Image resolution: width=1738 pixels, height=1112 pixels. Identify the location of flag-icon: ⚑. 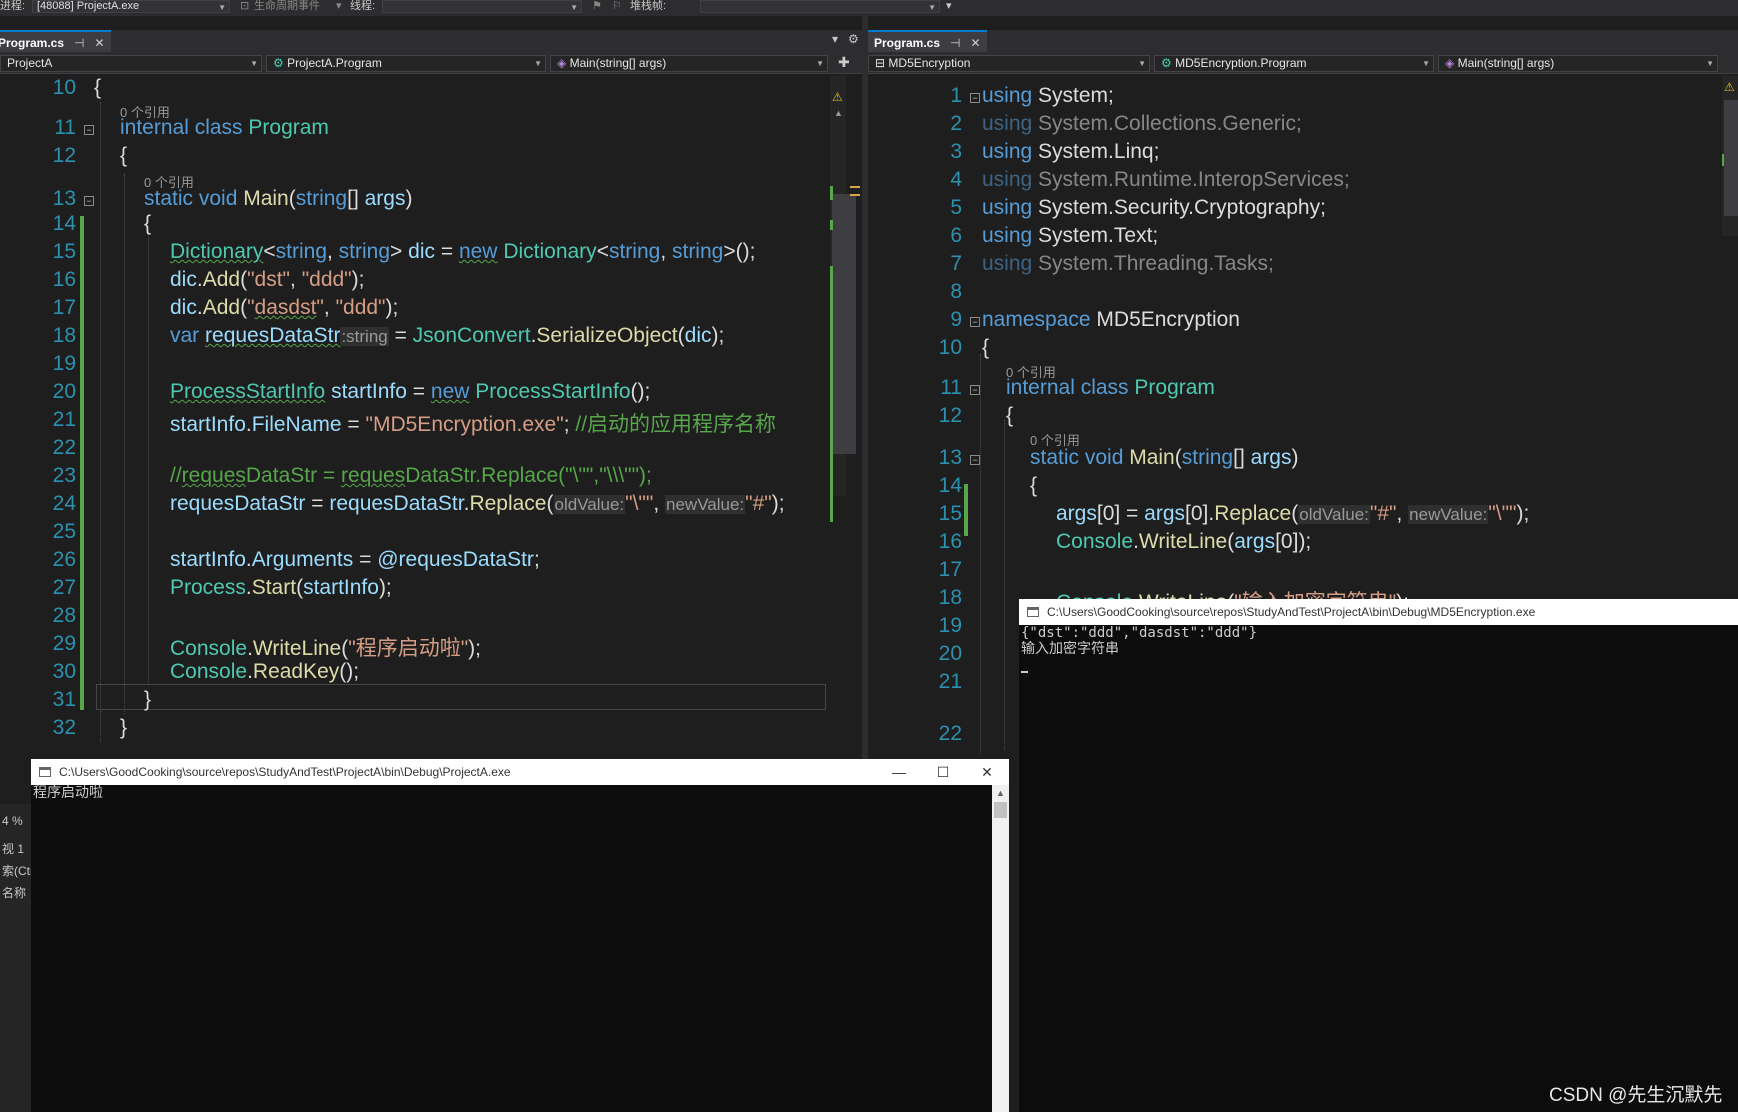
(597, 8).